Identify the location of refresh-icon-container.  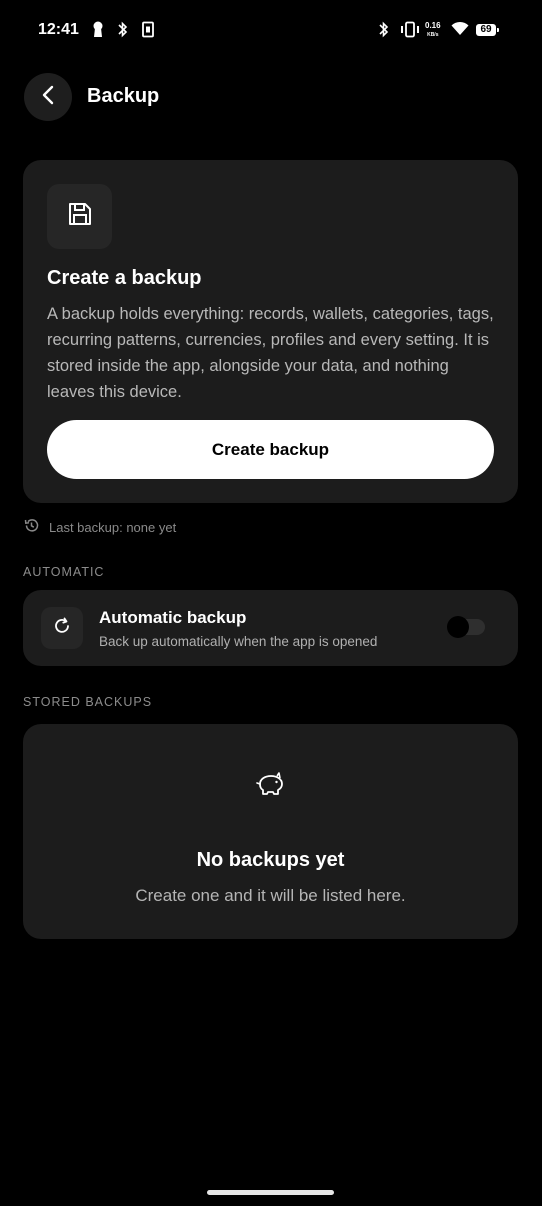
(62, 628).